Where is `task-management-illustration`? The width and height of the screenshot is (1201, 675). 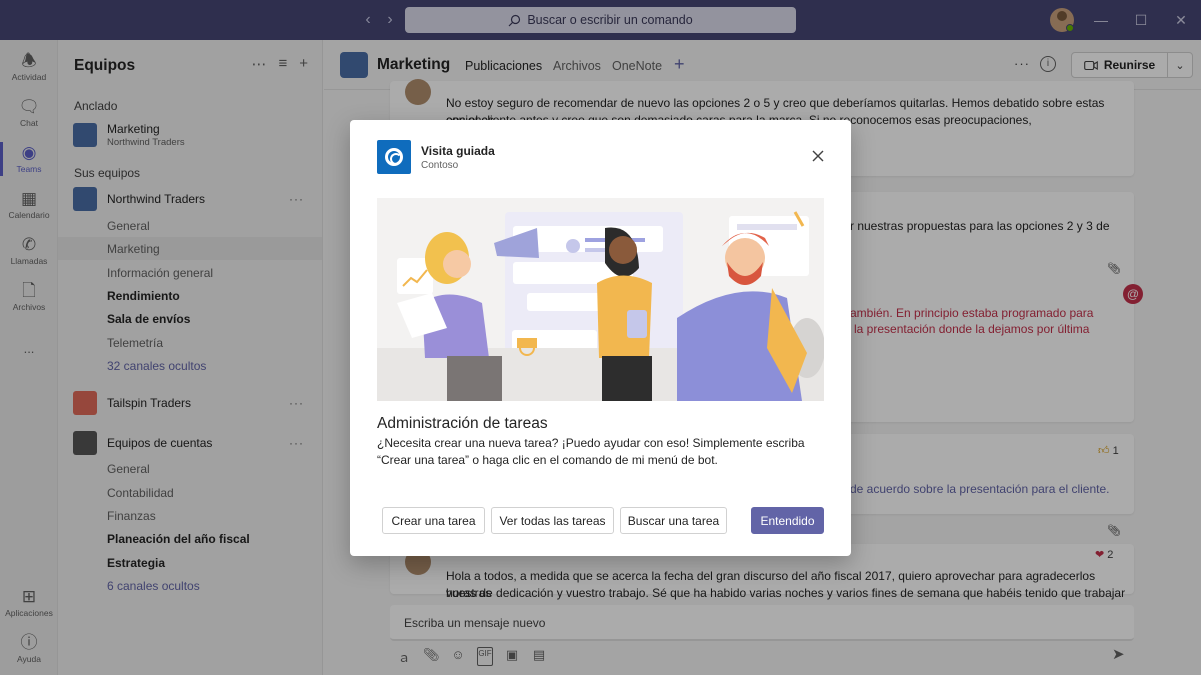 task-management-illustration is located at coordinates (600, 299).